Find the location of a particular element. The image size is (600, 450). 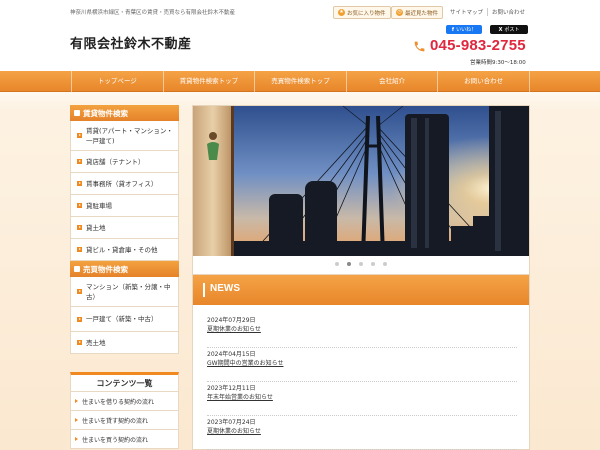

news-date: 2023年07月24日 is located at coordinates (231, 422).